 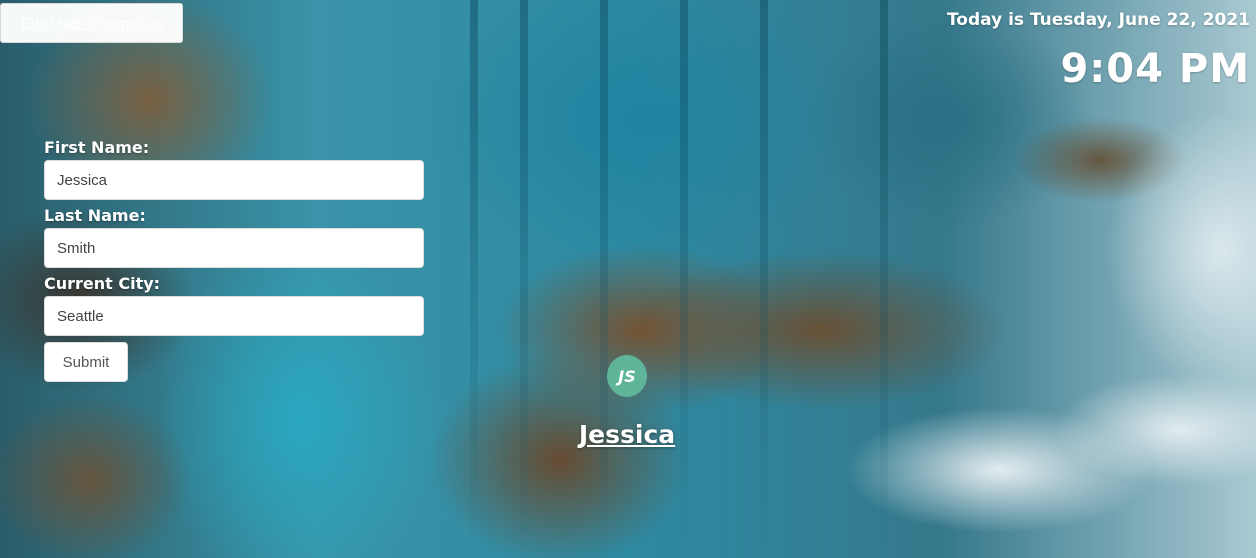 What do you see at coordinates (234, 316) in the screenshot?
I see `current-city-input` at bounding box center [234, 316].